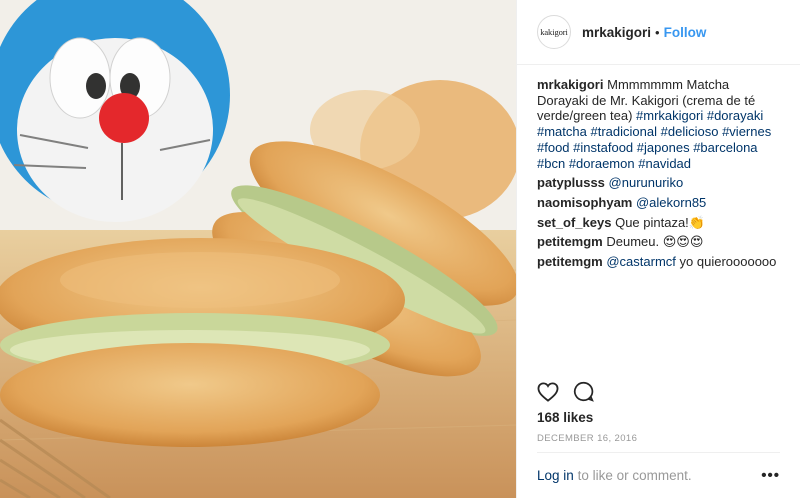 This screenshot has height=498, width=800. I want to click on comment-text: yo quierooooooo, so click(728, 262).